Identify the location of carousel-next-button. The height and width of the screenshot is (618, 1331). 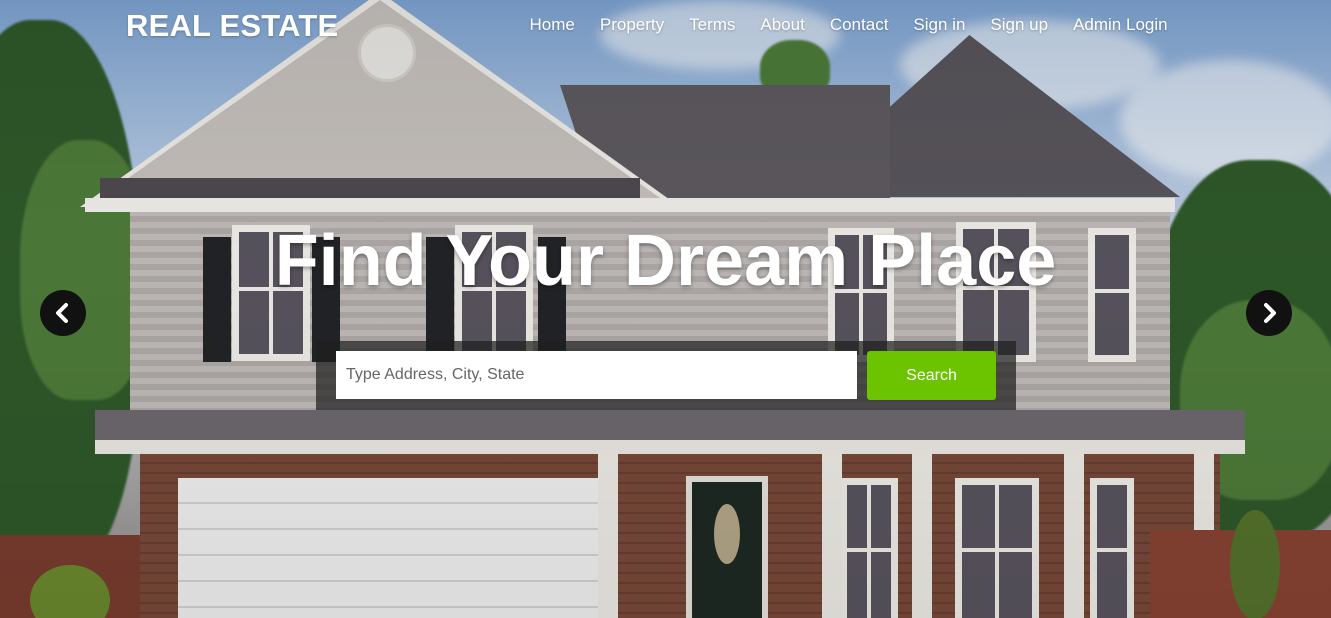
(1269, 313).